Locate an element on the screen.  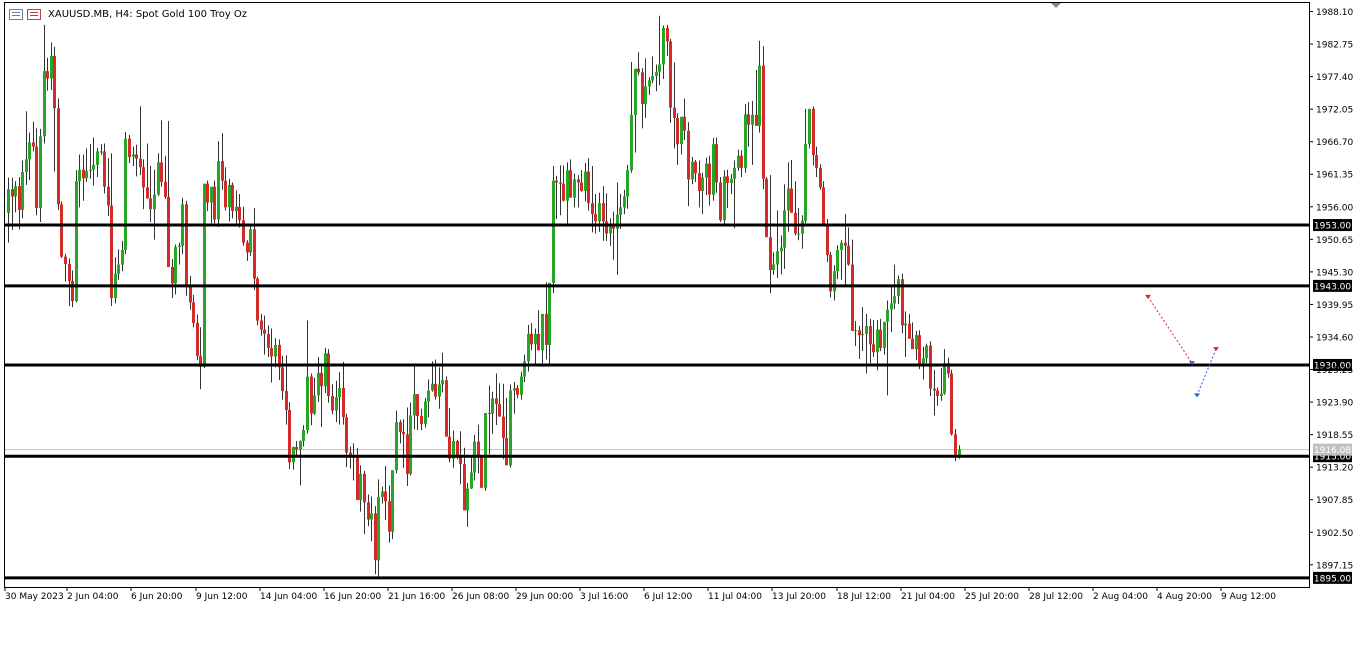
x-tick-label: 9 Aug 12:00 is located at coordinates (1248, 597).